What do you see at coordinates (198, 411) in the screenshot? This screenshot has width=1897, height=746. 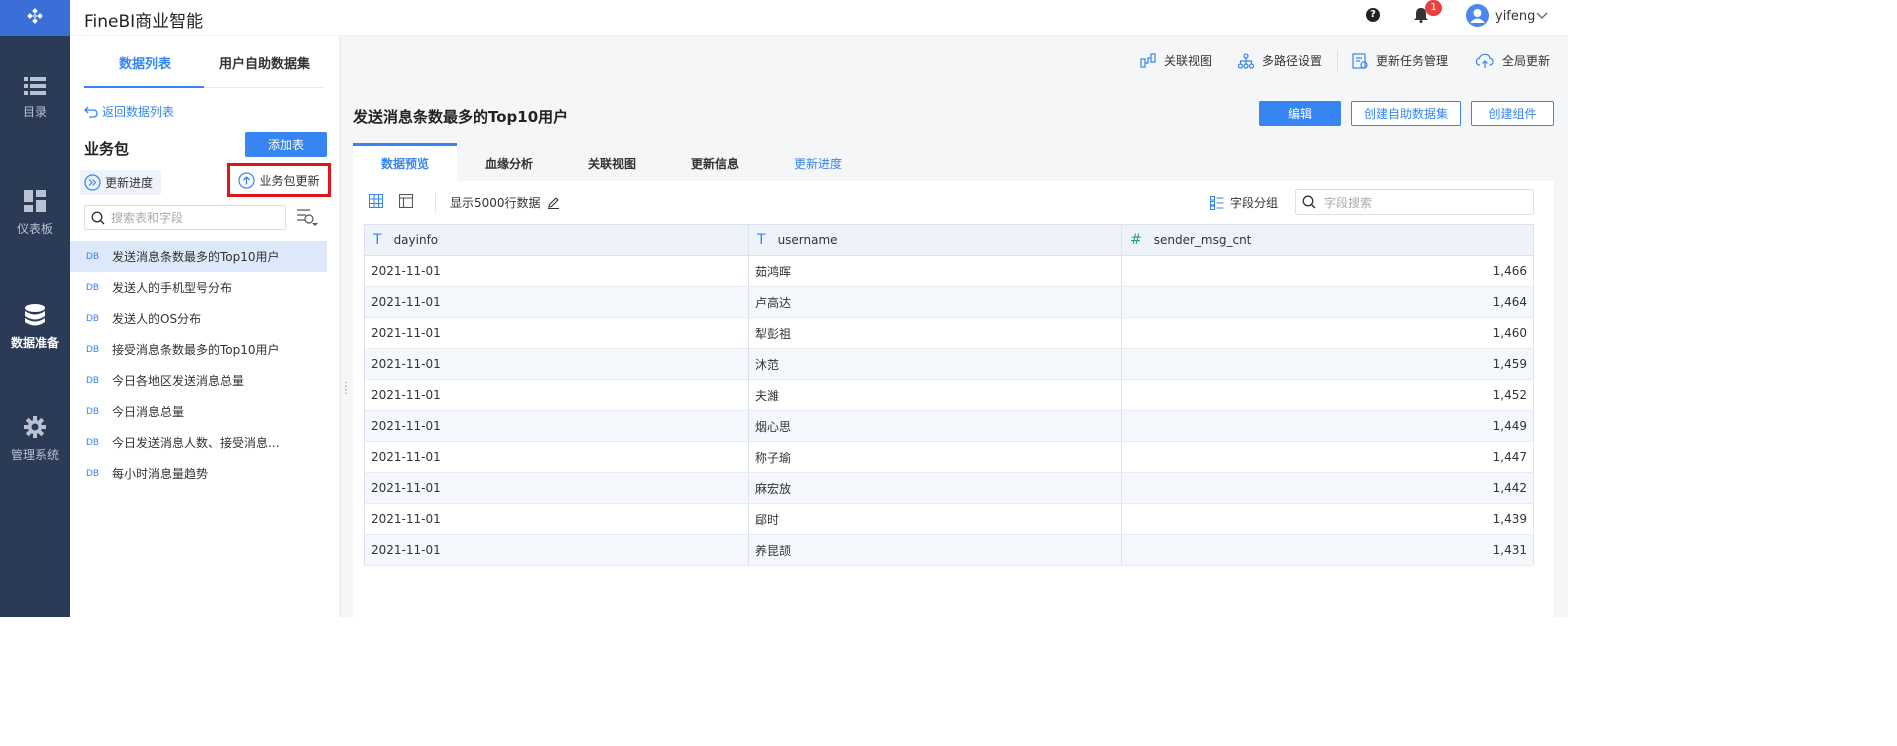 I see `list-item: DB 今日消息总量` at bounding box center [198, 411].